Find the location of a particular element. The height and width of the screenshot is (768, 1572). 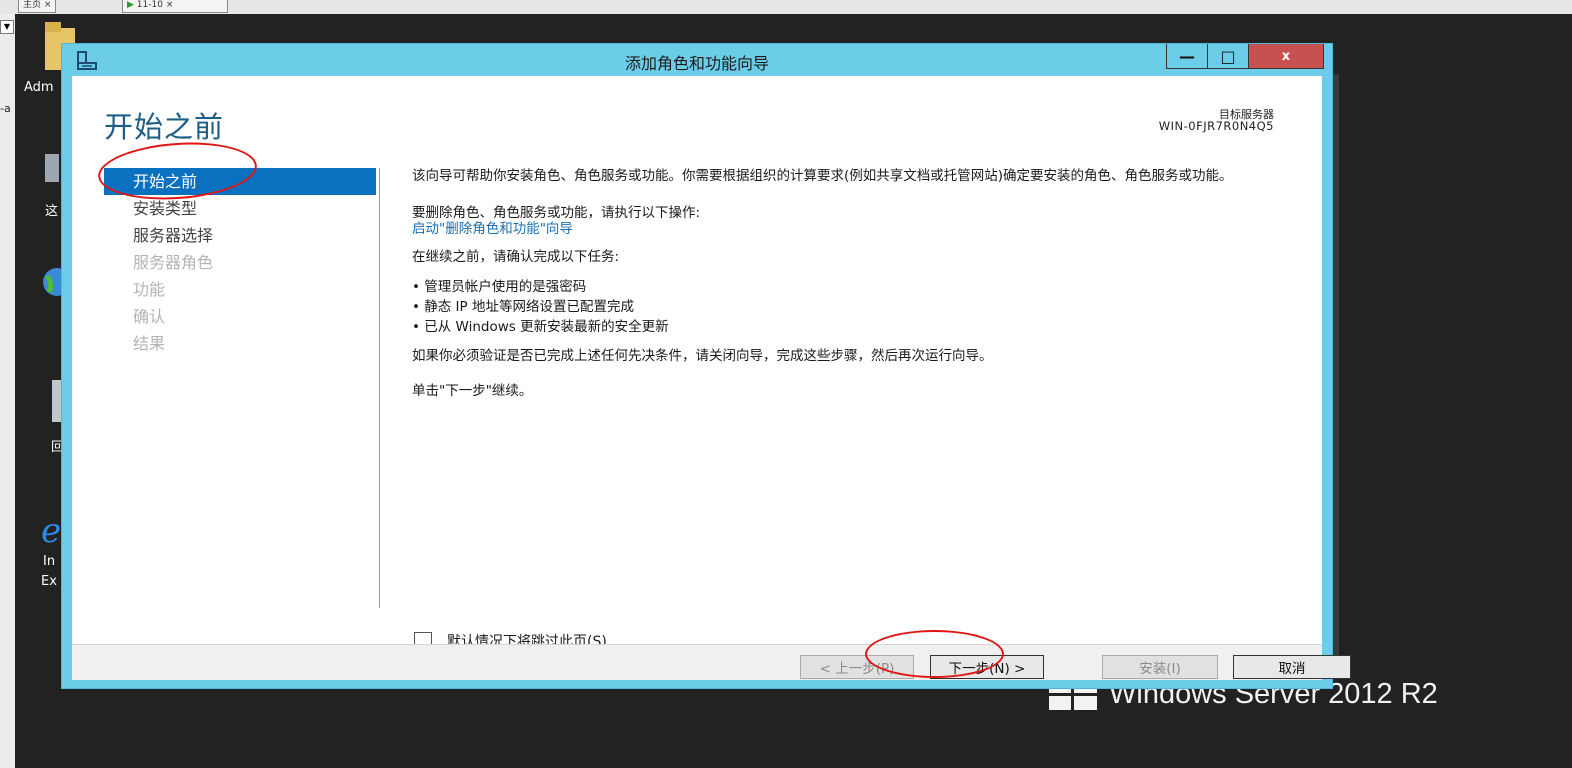

host-tab-vm: ▶ 11-10 × is located at coordinates (175, 6).